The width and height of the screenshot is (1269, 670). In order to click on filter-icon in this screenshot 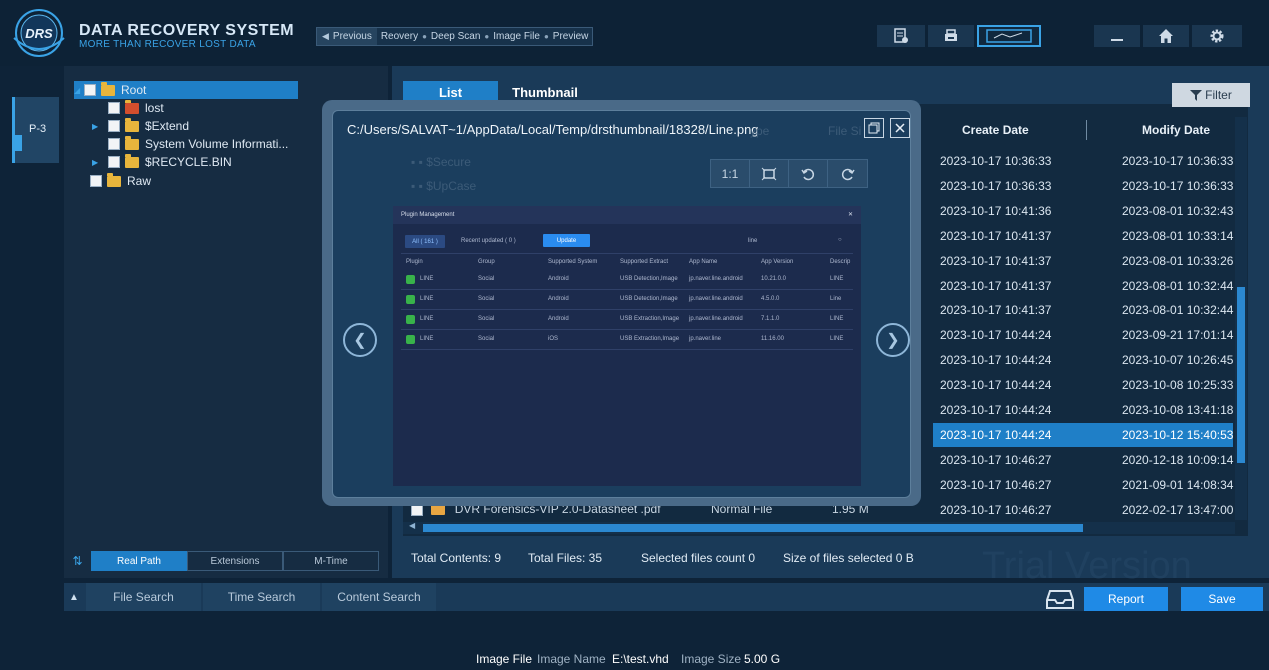, I will do `click(1196, 95)`.